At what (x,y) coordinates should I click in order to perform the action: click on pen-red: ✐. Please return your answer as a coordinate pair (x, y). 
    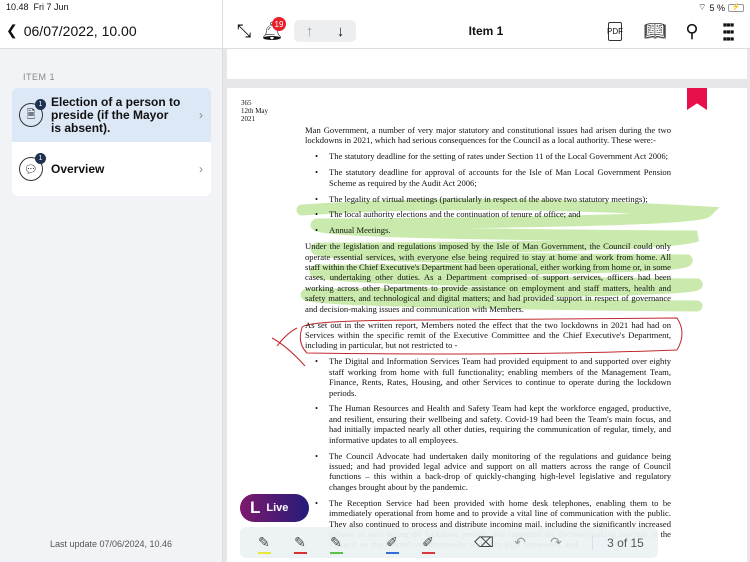
    Looking at the image, I should click on (428, 542).